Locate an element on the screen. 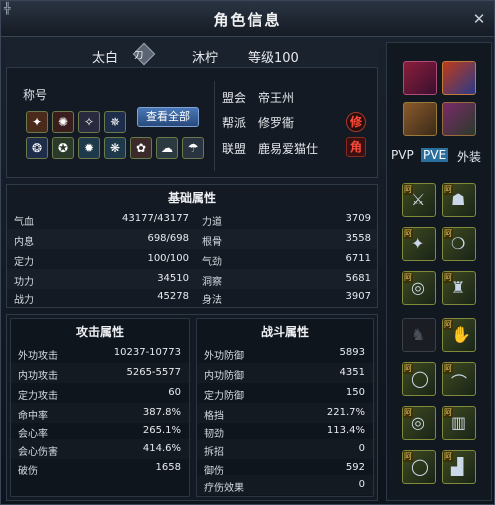 The width and height of the screenshot is (495, 505). stat-row: 格挡 221.7% is located at coordinates (285, 413).